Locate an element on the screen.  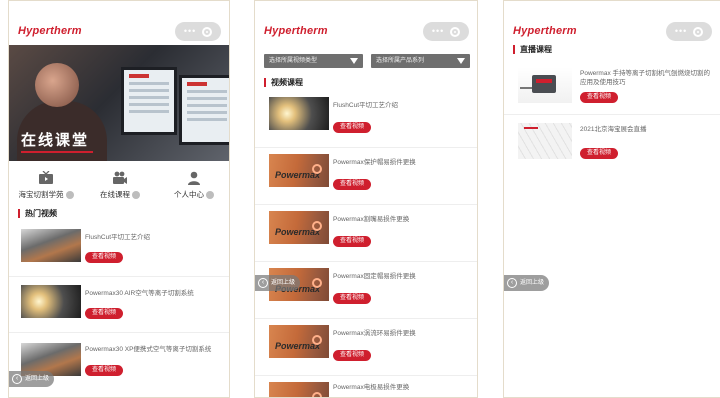
video-title: Powermax割嘴易损件更换 is located at coordinates (371, 219).